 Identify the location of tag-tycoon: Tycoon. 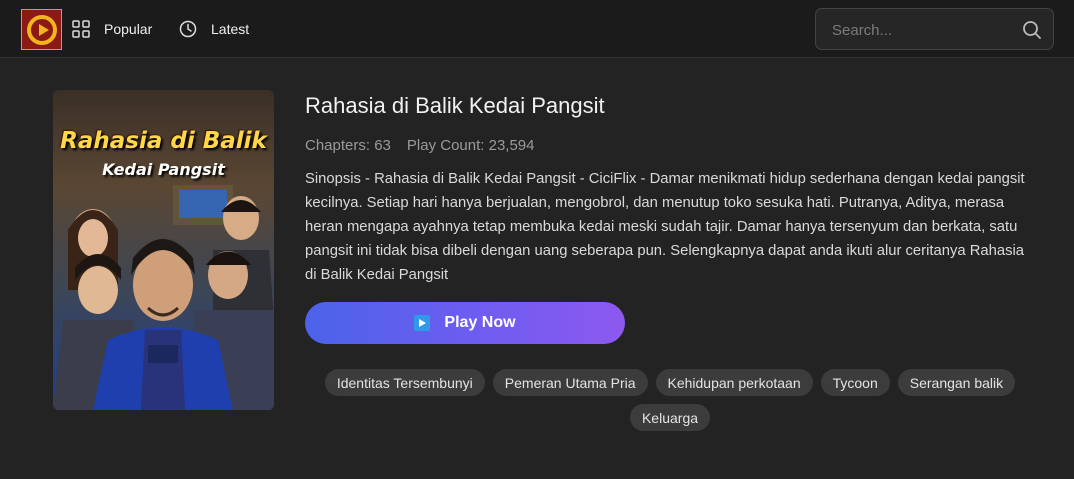
(855, 382).